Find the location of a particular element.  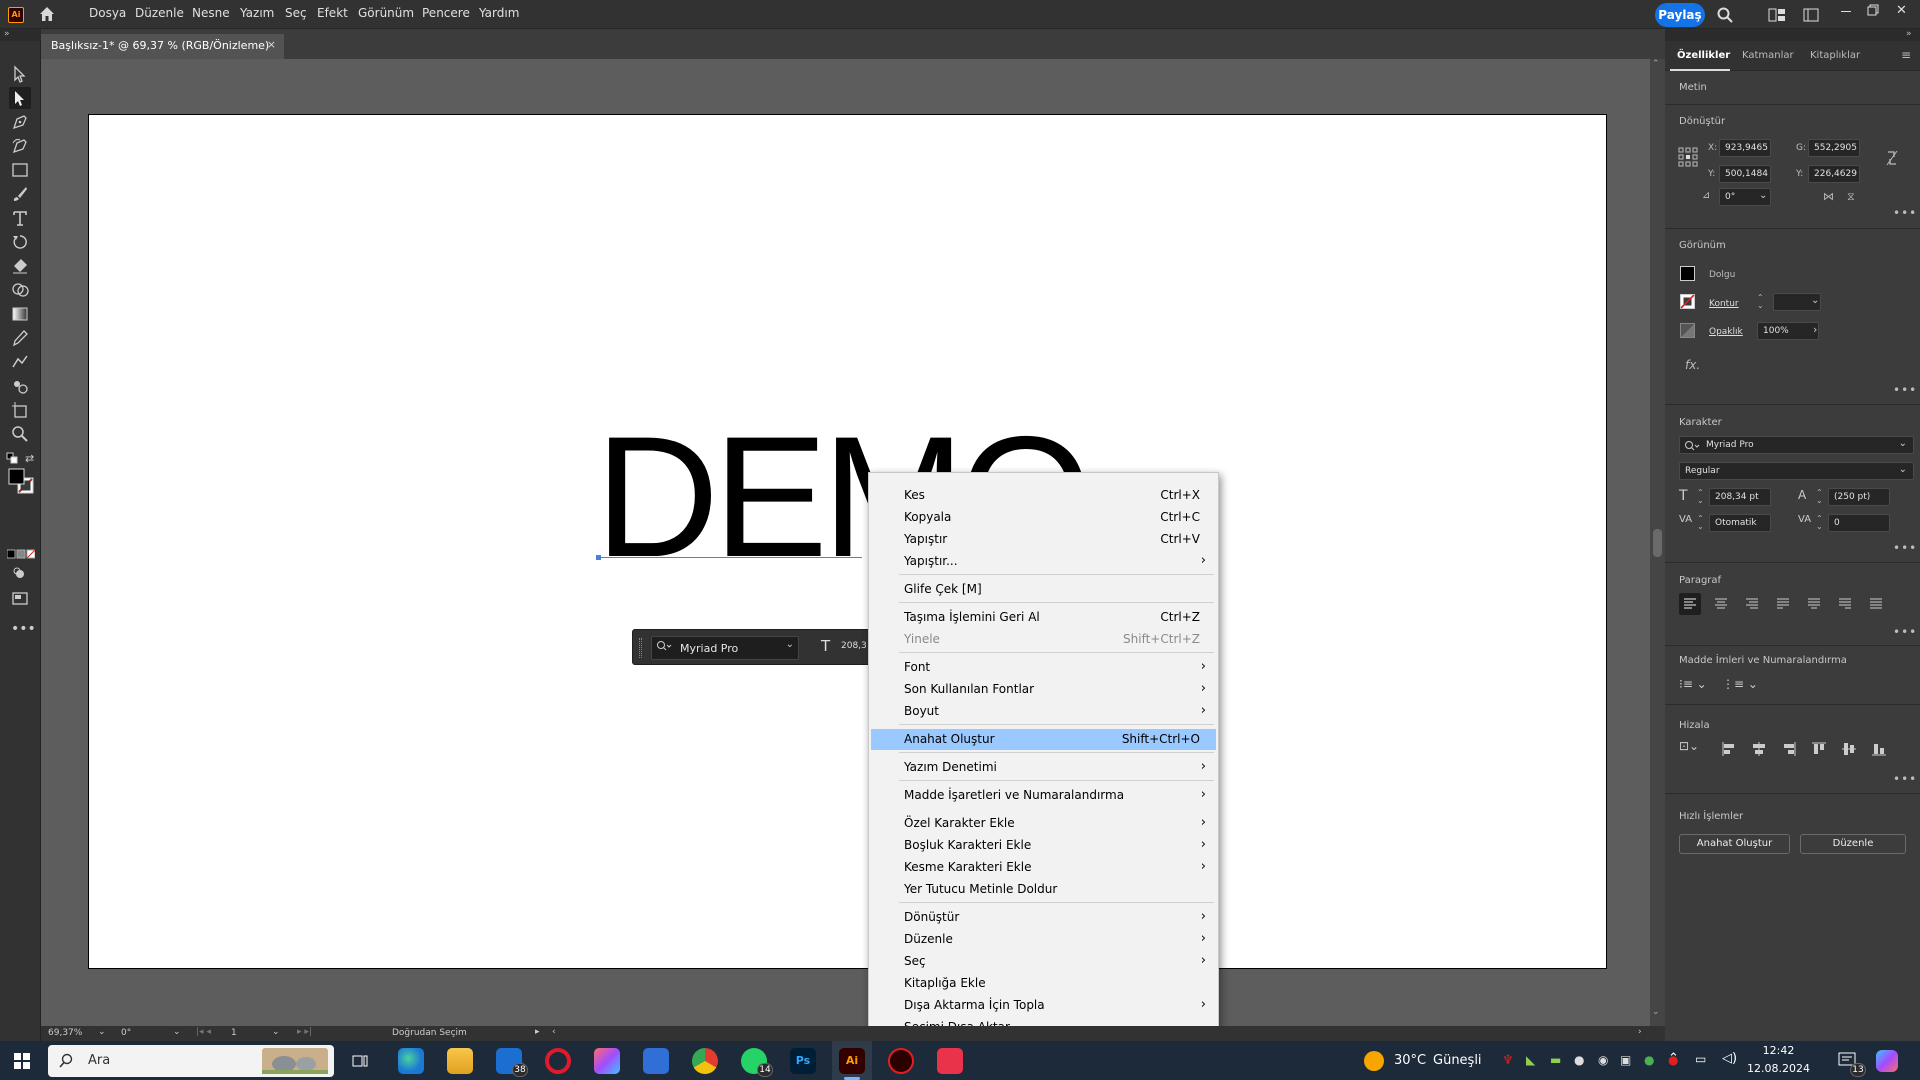

eraser-tool-icon is located at coordinates (20, 266).